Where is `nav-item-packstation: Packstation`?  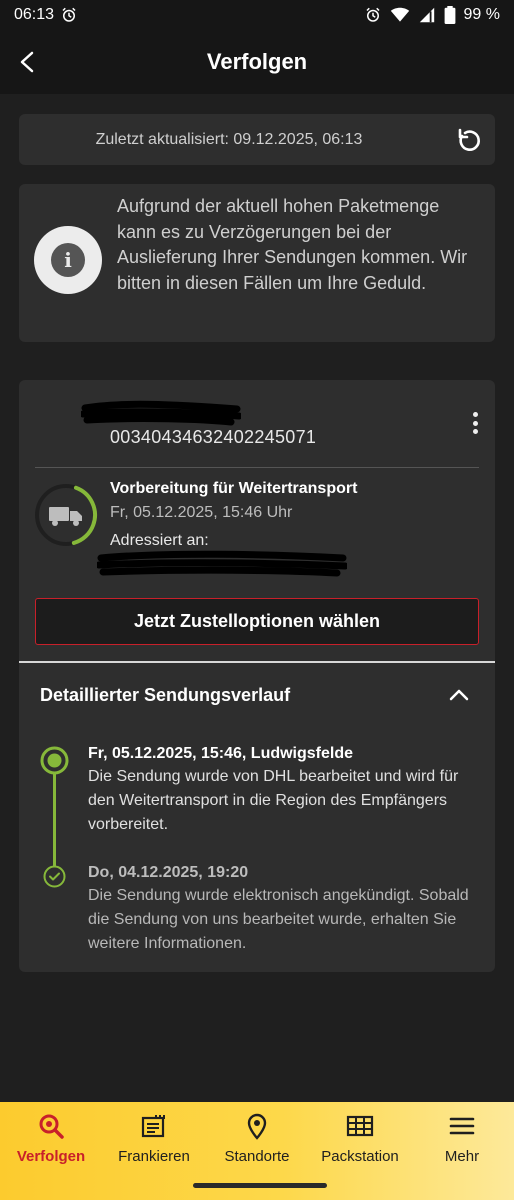 nav-item-packstation: Packstation is located at coordinates (360, 1138).